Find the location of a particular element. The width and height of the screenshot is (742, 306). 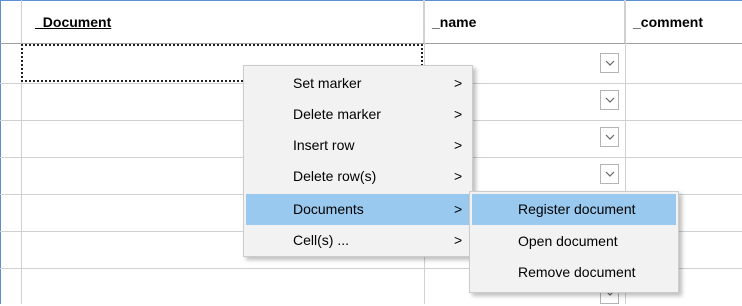

column-header-name: _name is located at coordinates (524, 21).